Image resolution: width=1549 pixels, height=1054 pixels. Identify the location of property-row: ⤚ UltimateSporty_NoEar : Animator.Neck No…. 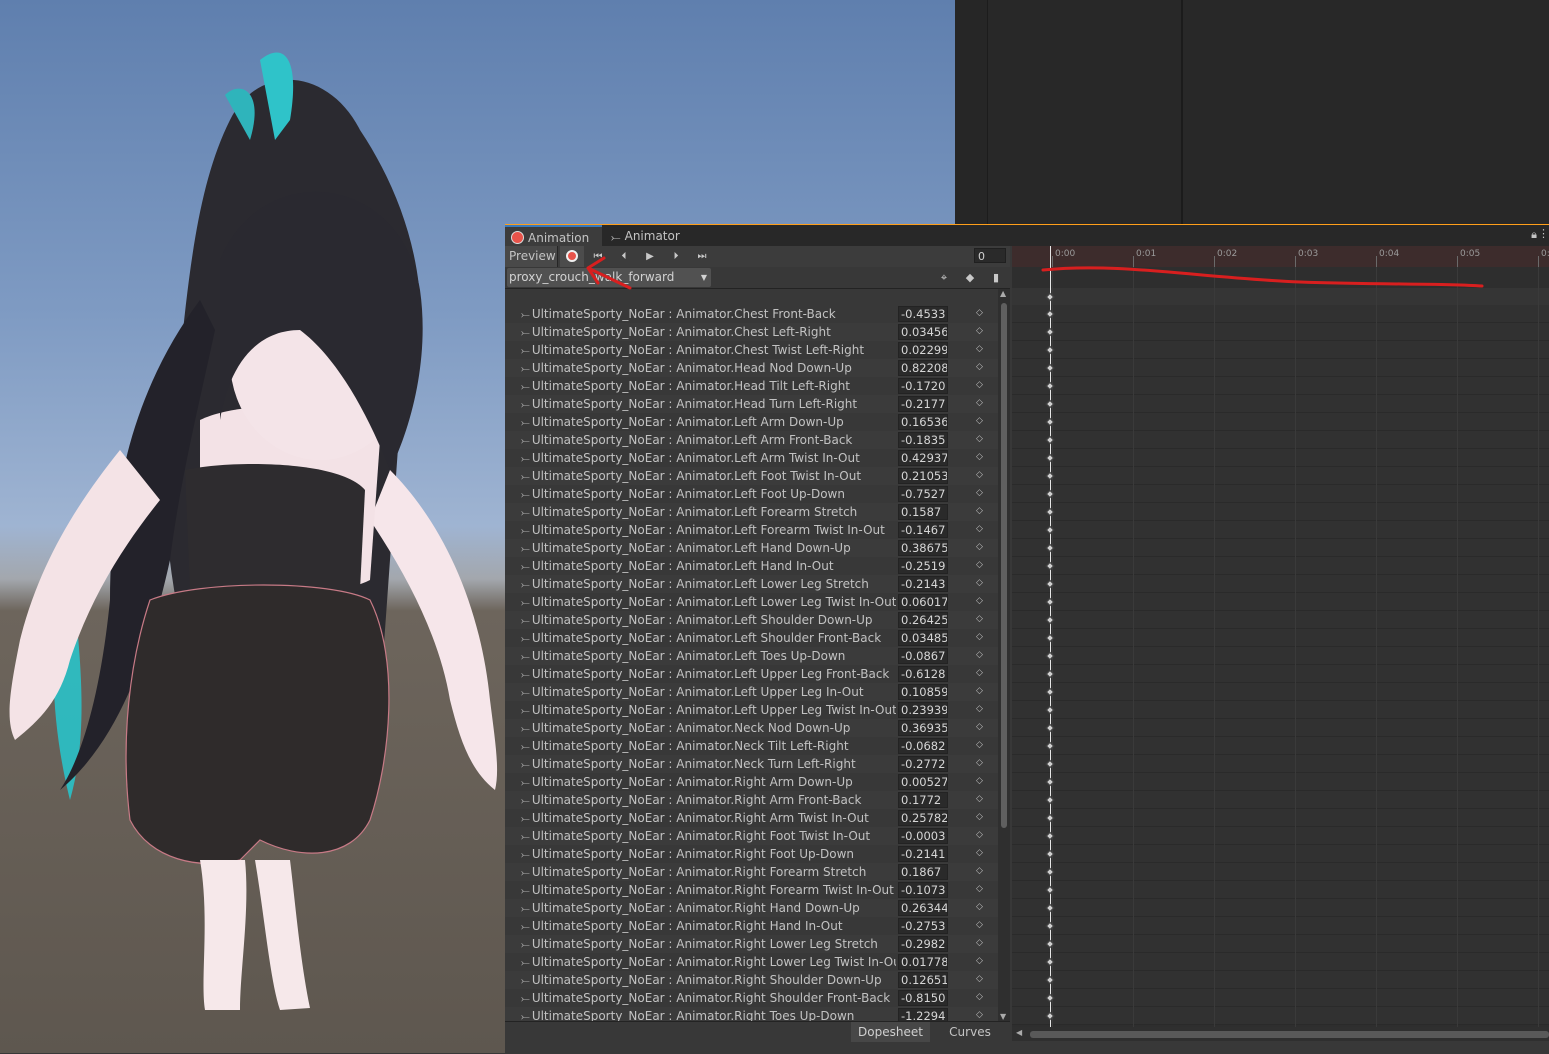
(751, 728).